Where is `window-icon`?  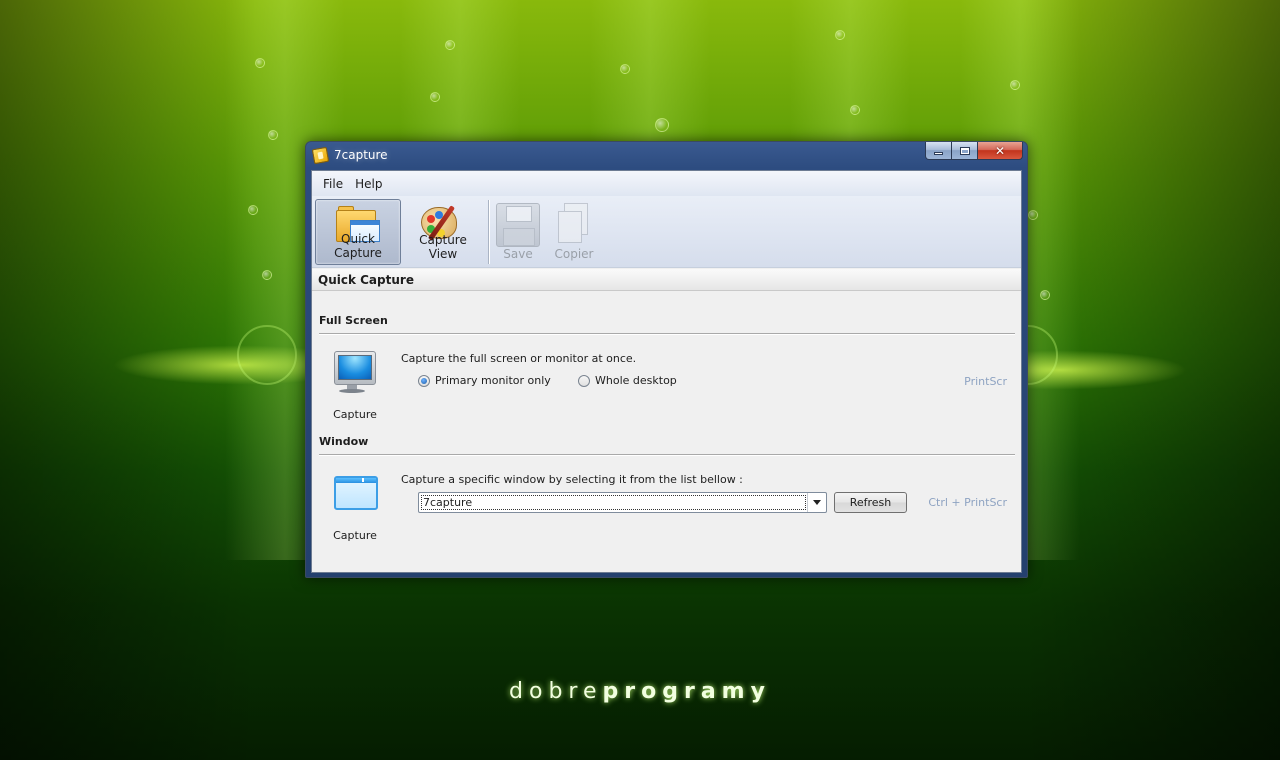 window-icon is located at coordinates (356, 493).